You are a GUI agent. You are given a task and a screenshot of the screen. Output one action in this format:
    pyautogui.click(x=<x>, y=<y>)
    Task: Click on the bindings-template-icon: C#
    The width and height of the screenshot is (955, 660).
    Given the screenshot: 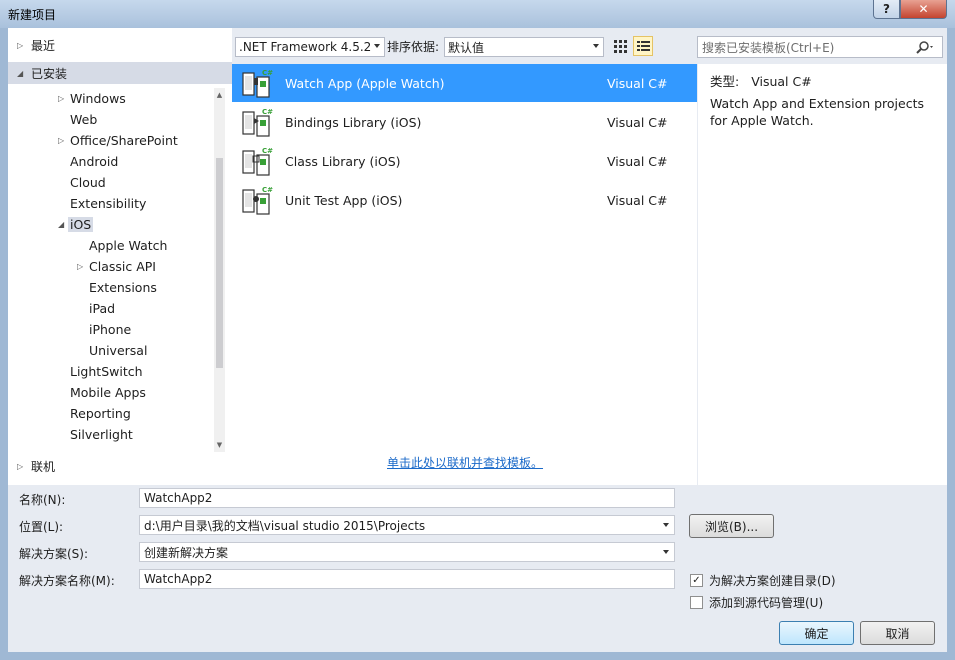 What is the action you would take?
    pyautogui.click(x=257, y=122)
    